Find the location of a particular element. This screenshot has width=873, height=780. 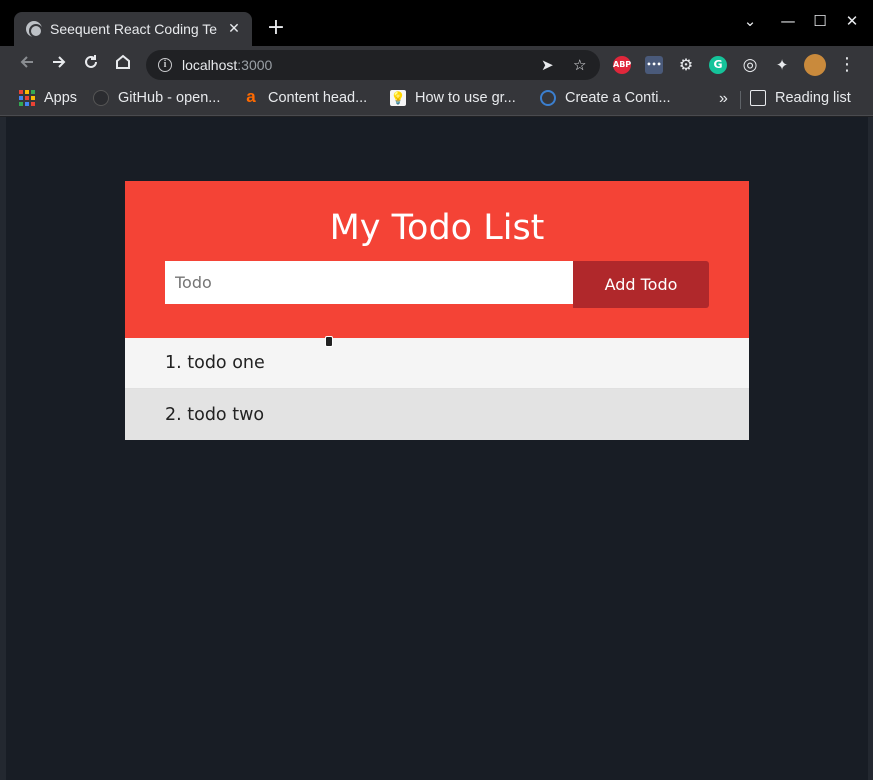

reading-list-label: Reading list is located at coordinates (813, 98).